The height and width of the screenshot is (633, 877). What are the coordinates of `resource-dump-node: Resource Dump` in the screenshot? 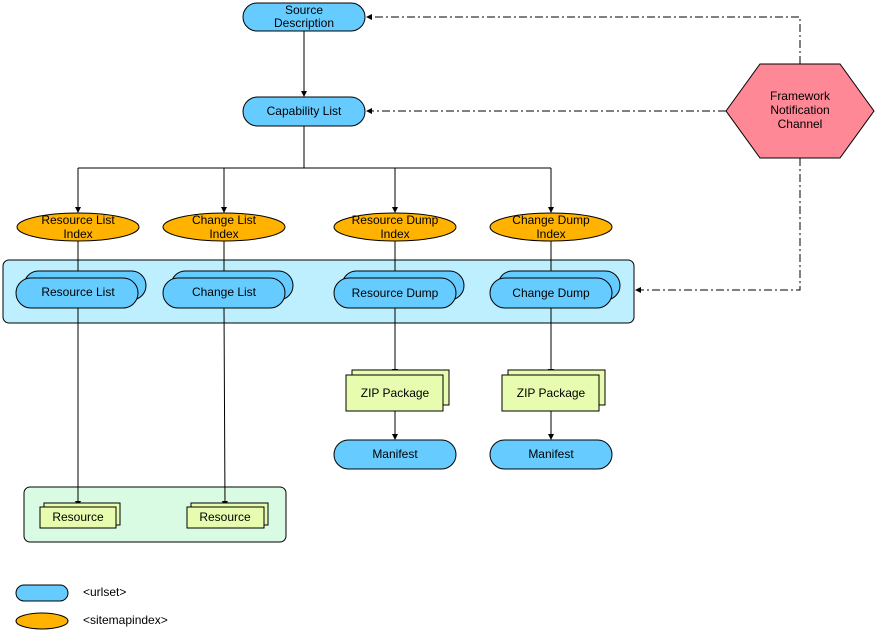 It's located at (399, 289).